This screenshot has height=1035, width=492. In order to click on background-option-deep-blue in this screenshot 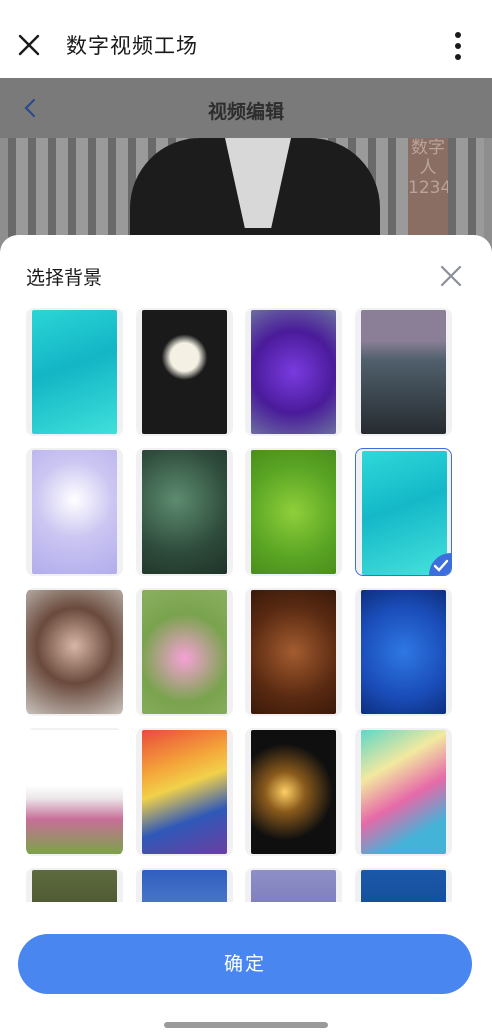, I will do `click(403, 885)`.